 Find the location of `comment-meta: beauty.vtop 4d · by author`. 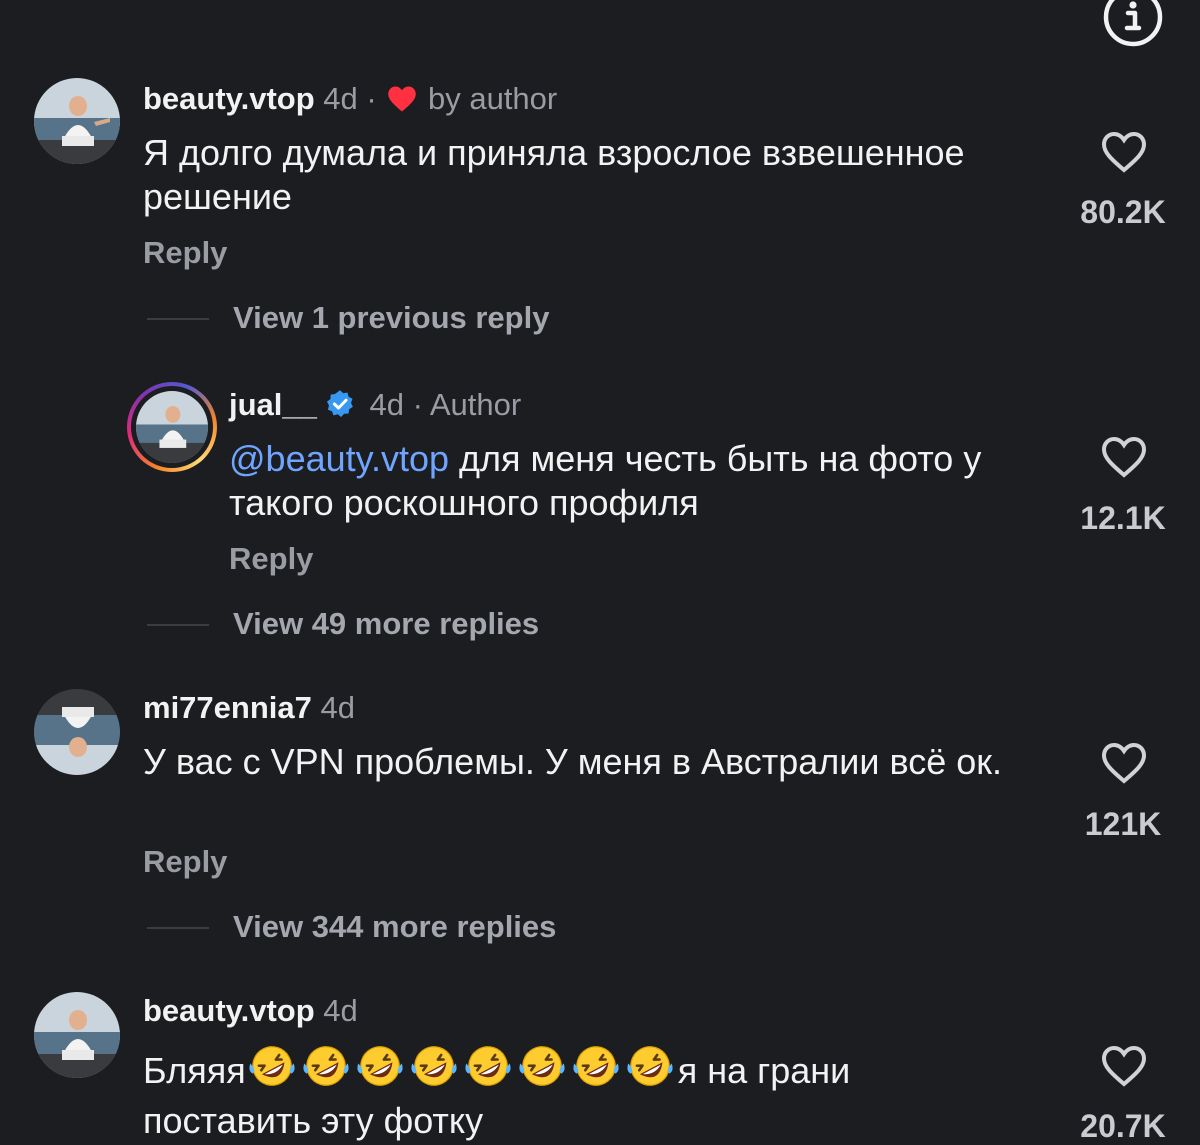

comment-meta: beauty.vtop 4d · by author is located at coordinates (350, 101).